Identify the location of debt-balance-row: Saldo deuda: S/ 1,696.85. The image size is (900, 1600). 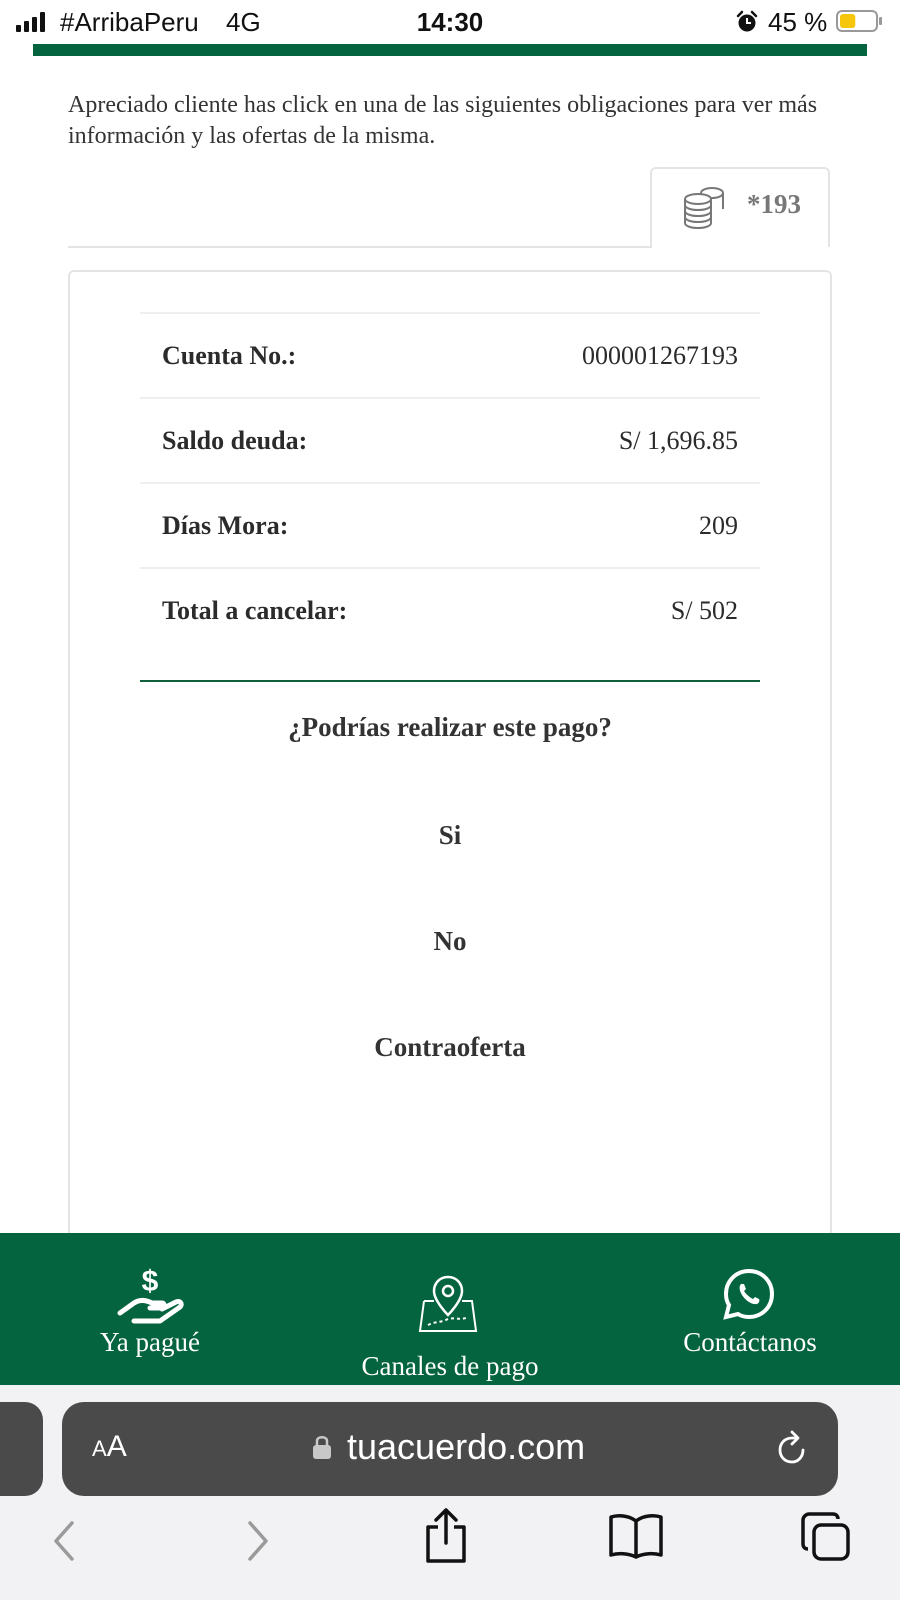
(450, 441).